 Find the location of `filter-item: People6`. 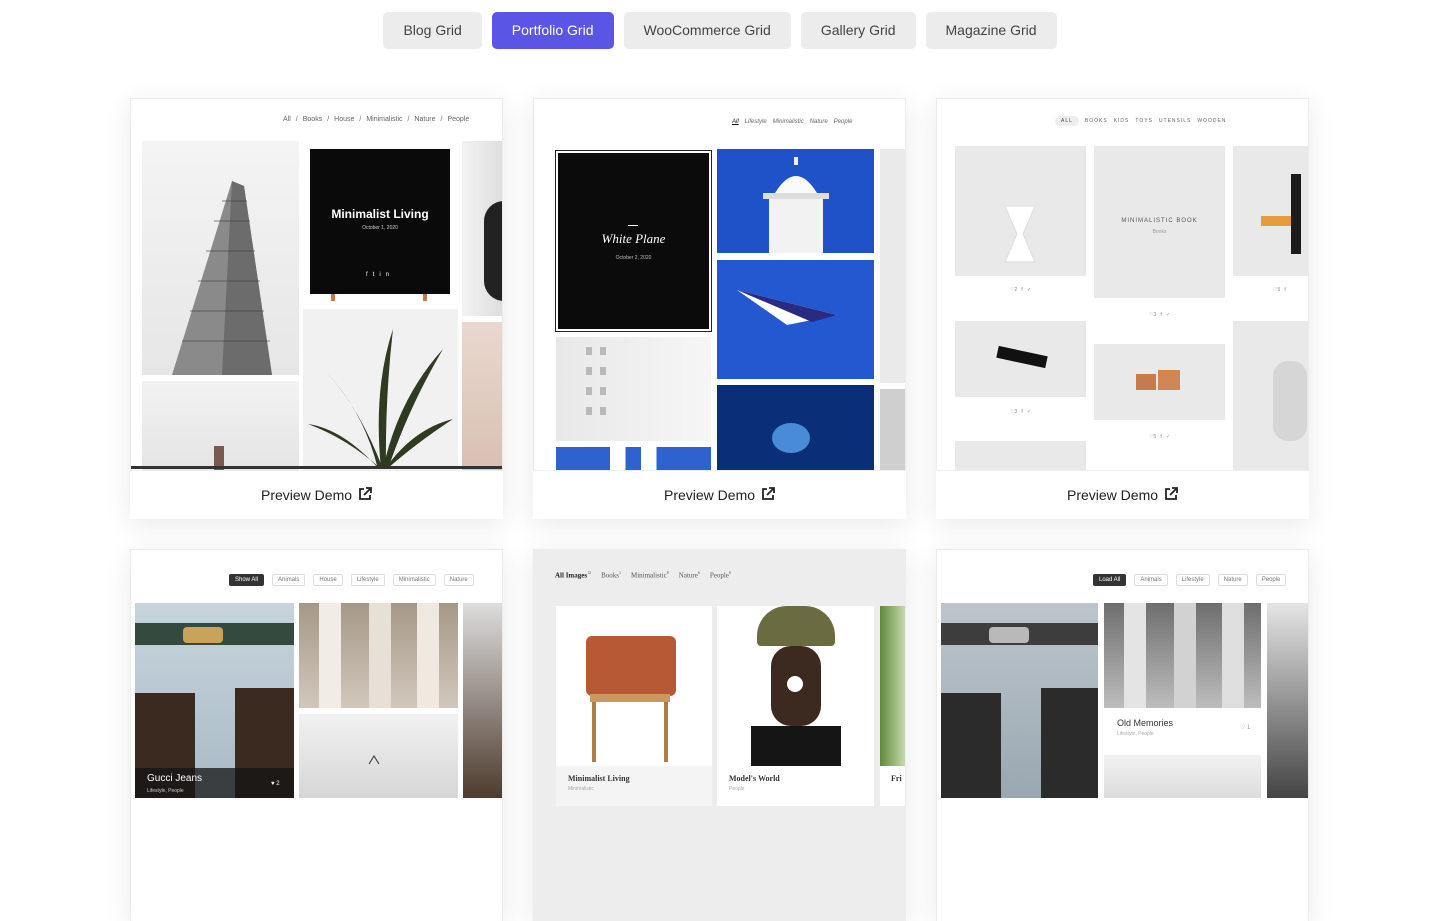

filter-item: People6 is located at coordinates (720, 575).